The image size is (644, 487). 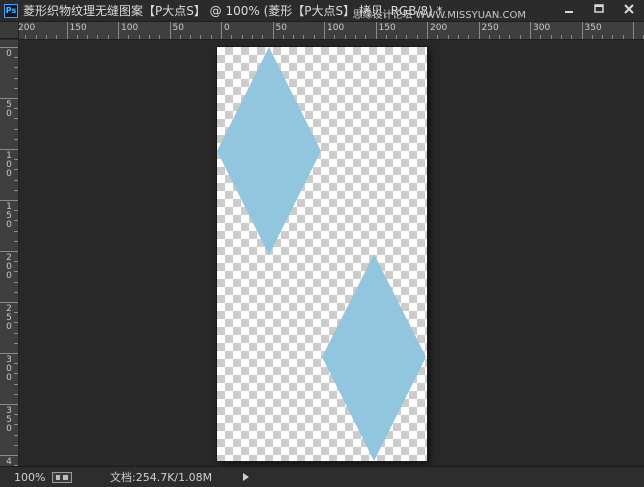 I want to click on vertical-ruler-label: 50, so click(x=9, y=109).